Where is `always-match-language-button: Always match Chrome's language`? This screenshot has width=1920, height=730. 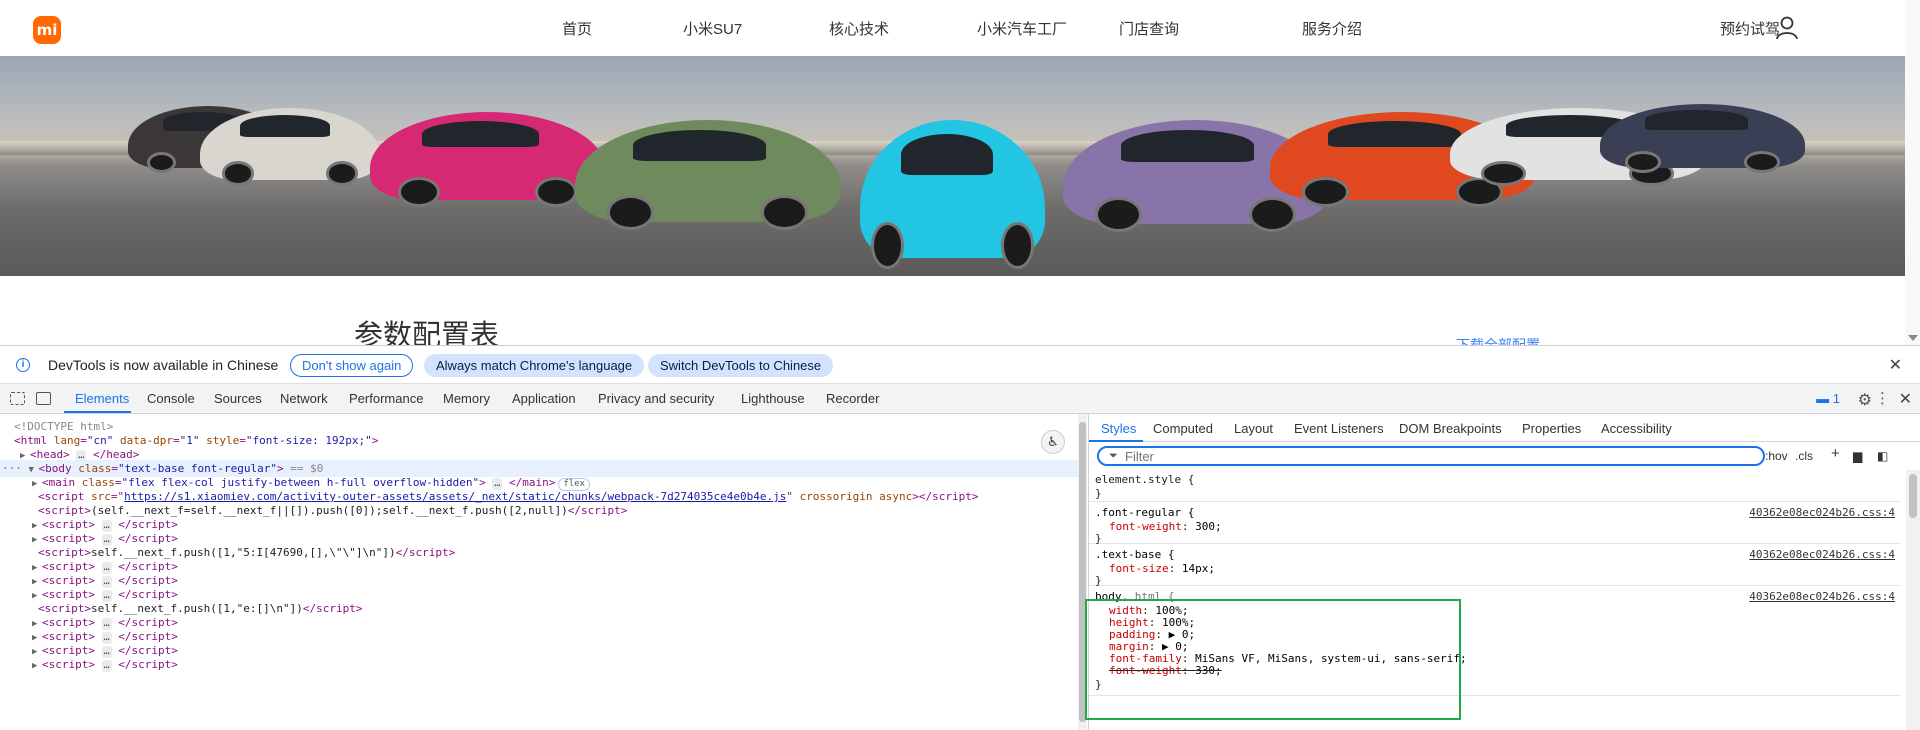
always-match-language-button: Always match Chrome's language is located at coordinates (534, 365).